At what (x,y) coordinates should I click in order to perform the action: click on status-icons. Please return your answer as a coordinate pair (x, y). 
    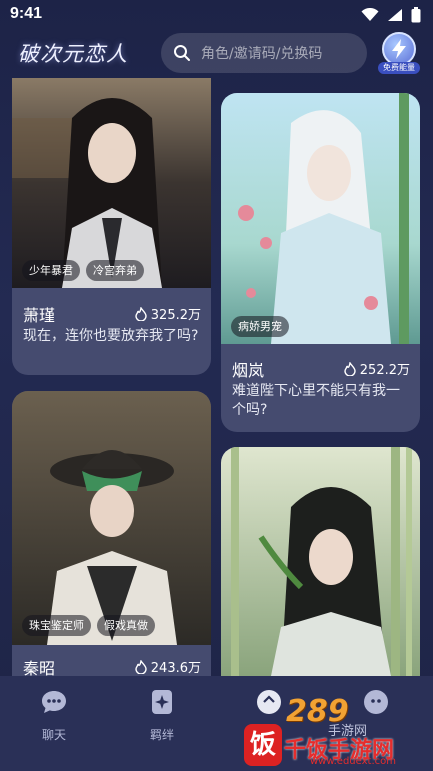
    Looking at the image, I should click on (391, 15).